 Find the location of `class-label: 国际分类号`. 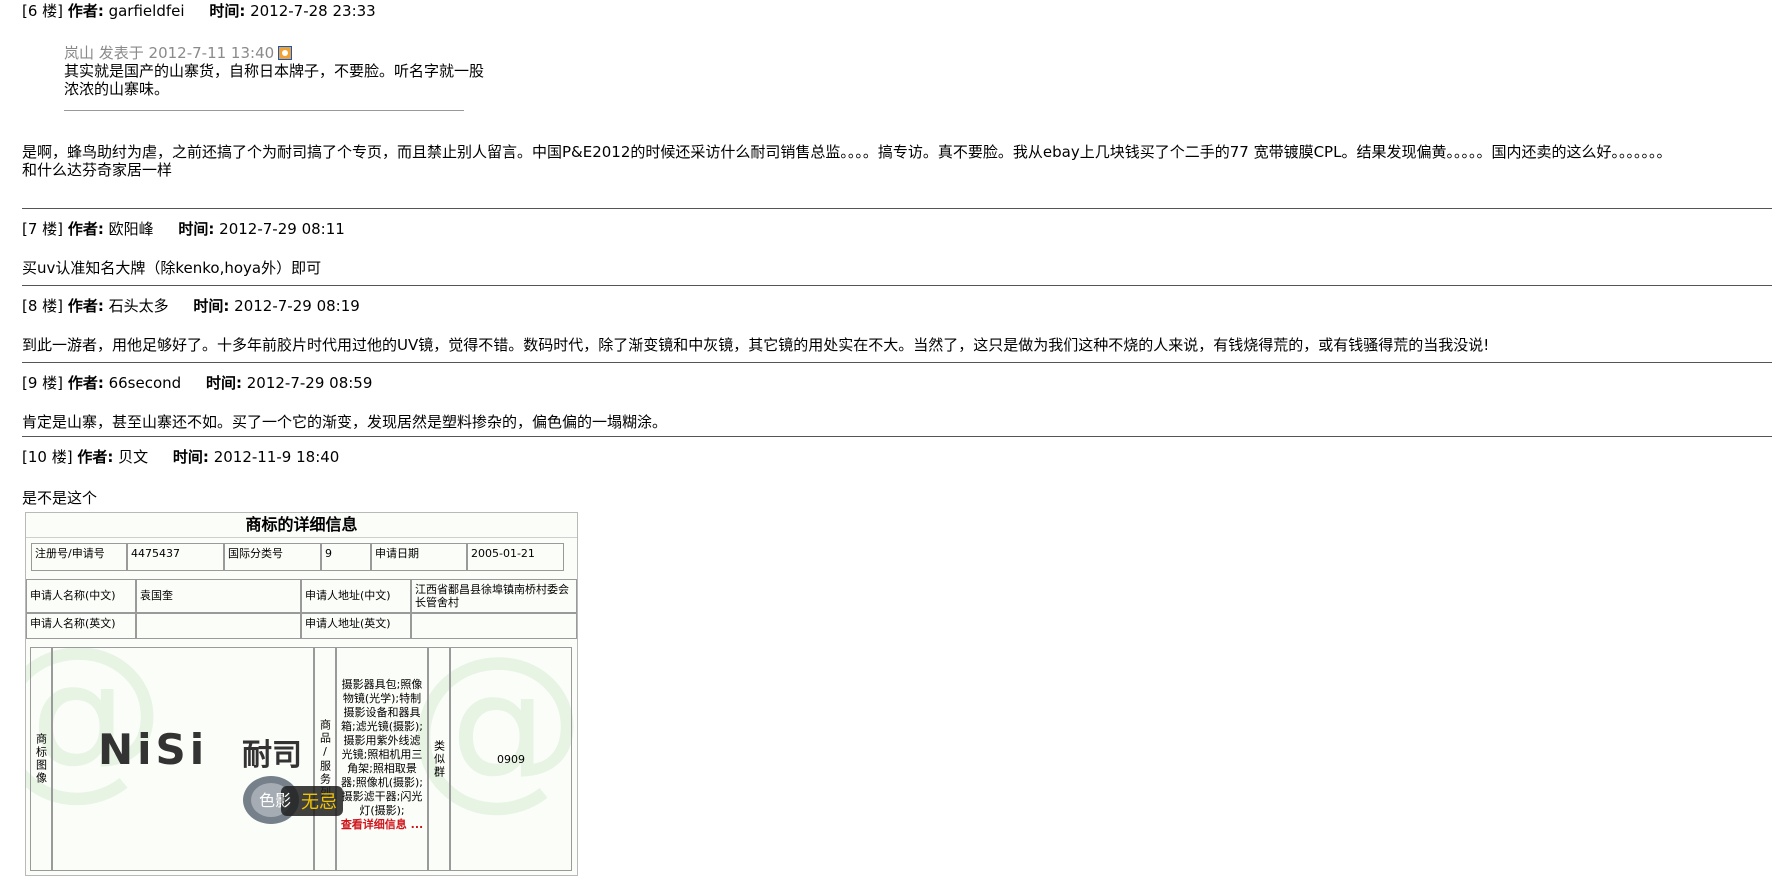

class-label: 国际分类号 is located at coordinates (272, 557).